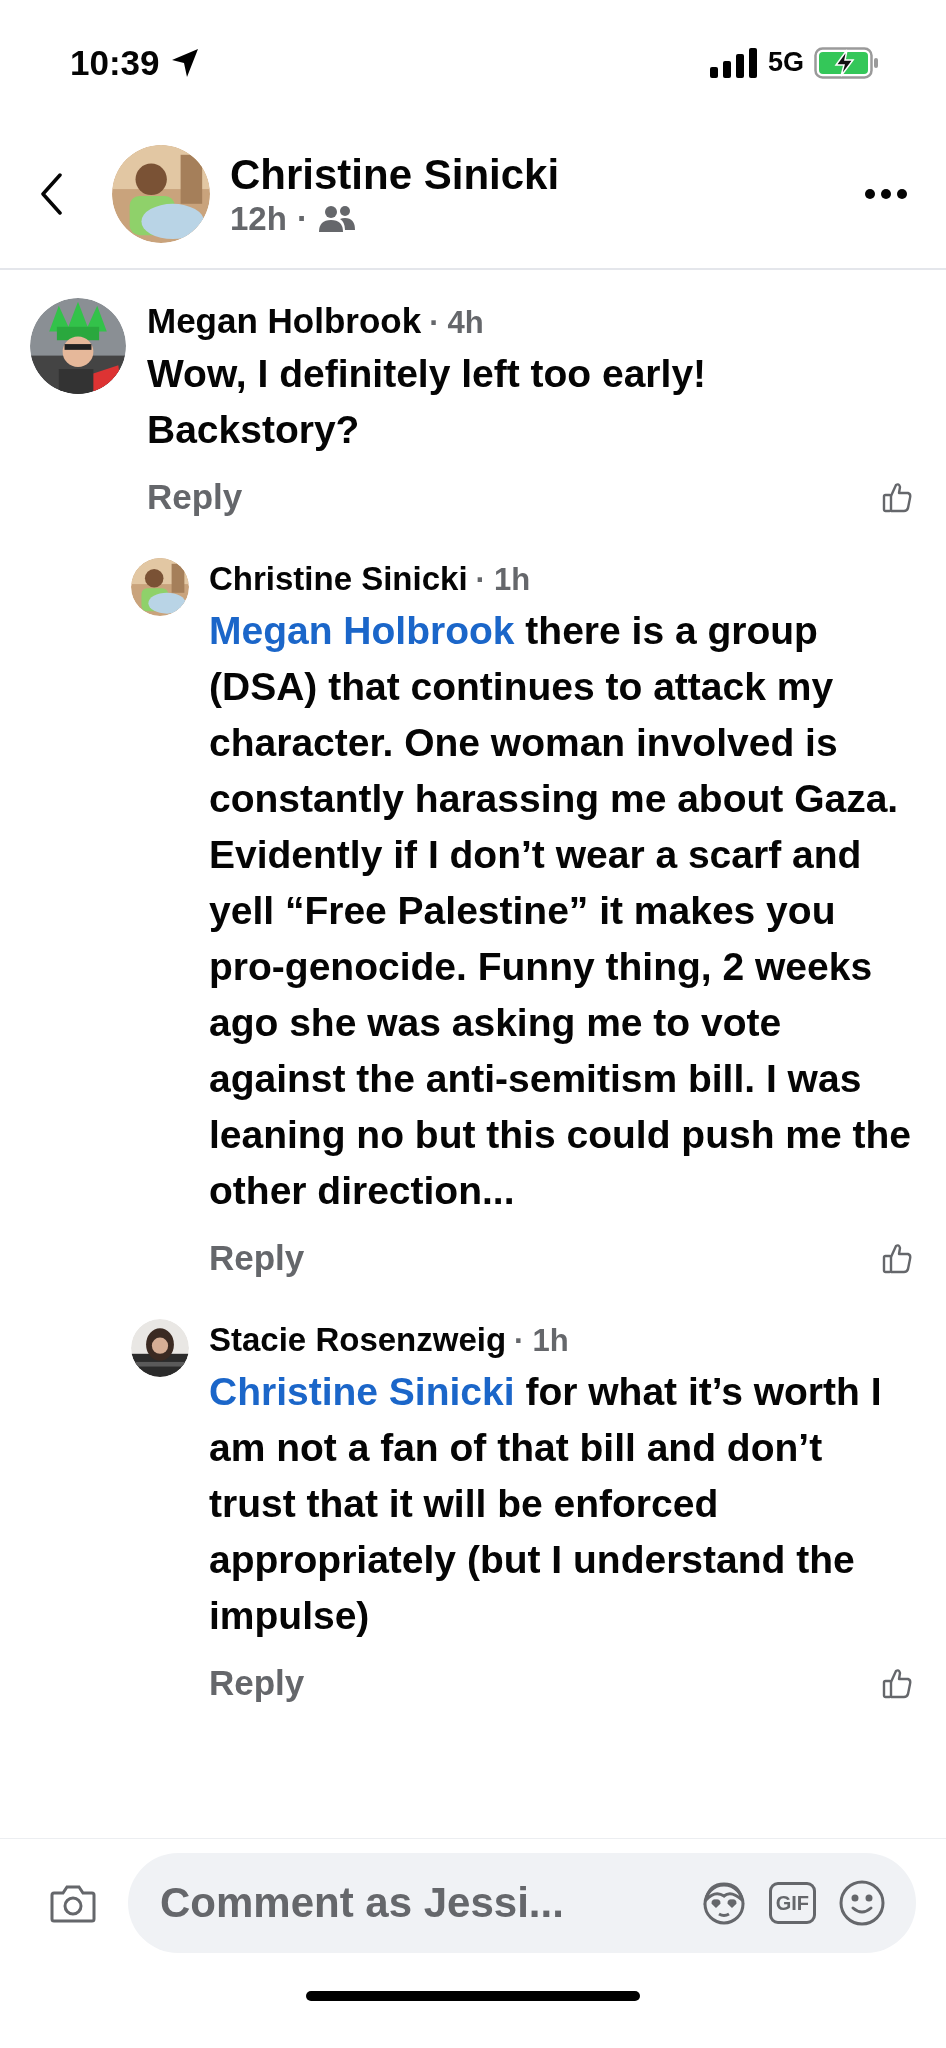 This screenshot has height=2048, width=946. What do you see at coordinates (792, 1903) in the screenshot?
I see `gif-button: GIF` at bounding box center [792, 1903].